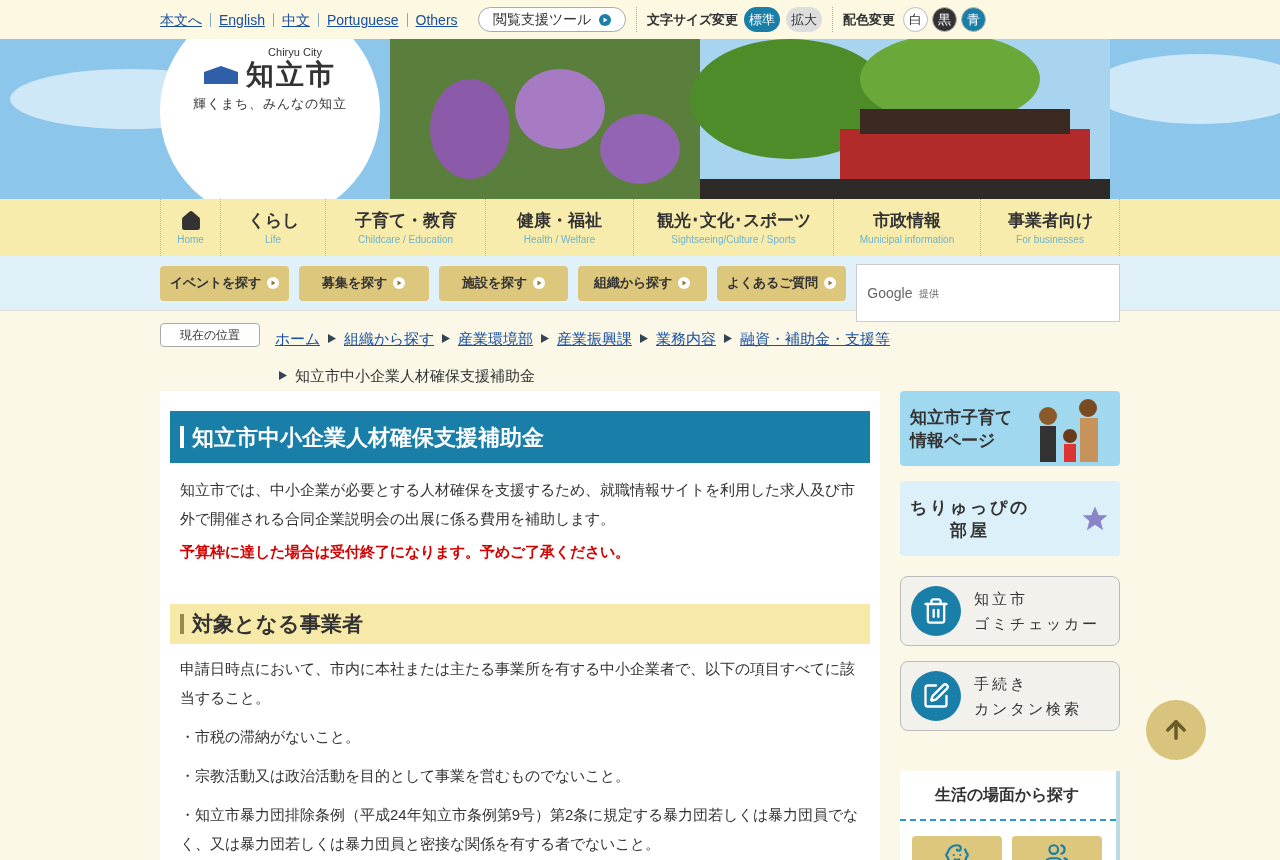 Image resolution: width=1280 pixels, height=860 pixels. What do you see at coordinates (270, 104) in the screenshot?
I see `logo-tagline: 輝くまち、みんなの知立` at bounding box center [270, 104].